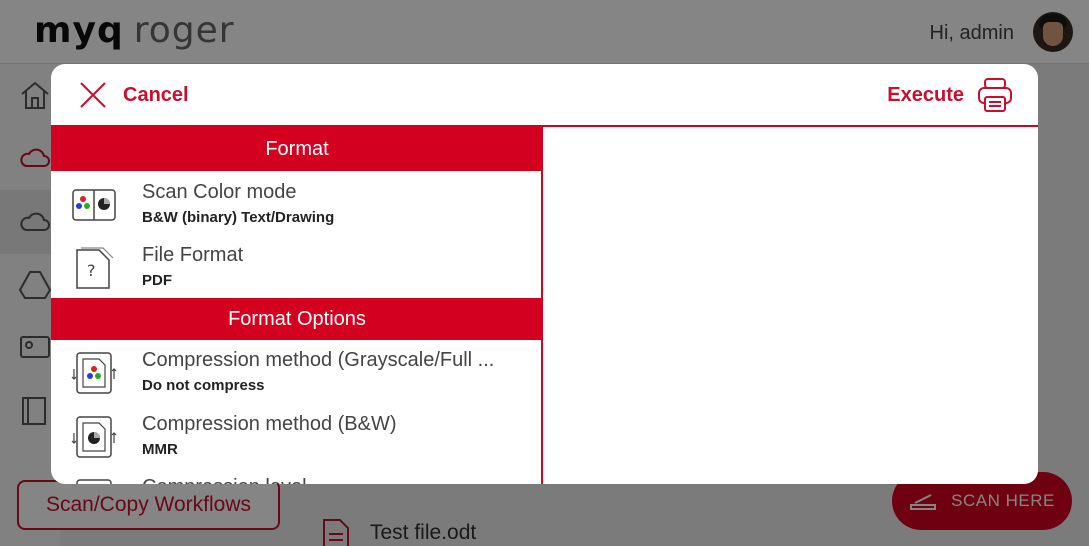  I want to click on setting-title: Compression method (B&W), so click(269, 424).